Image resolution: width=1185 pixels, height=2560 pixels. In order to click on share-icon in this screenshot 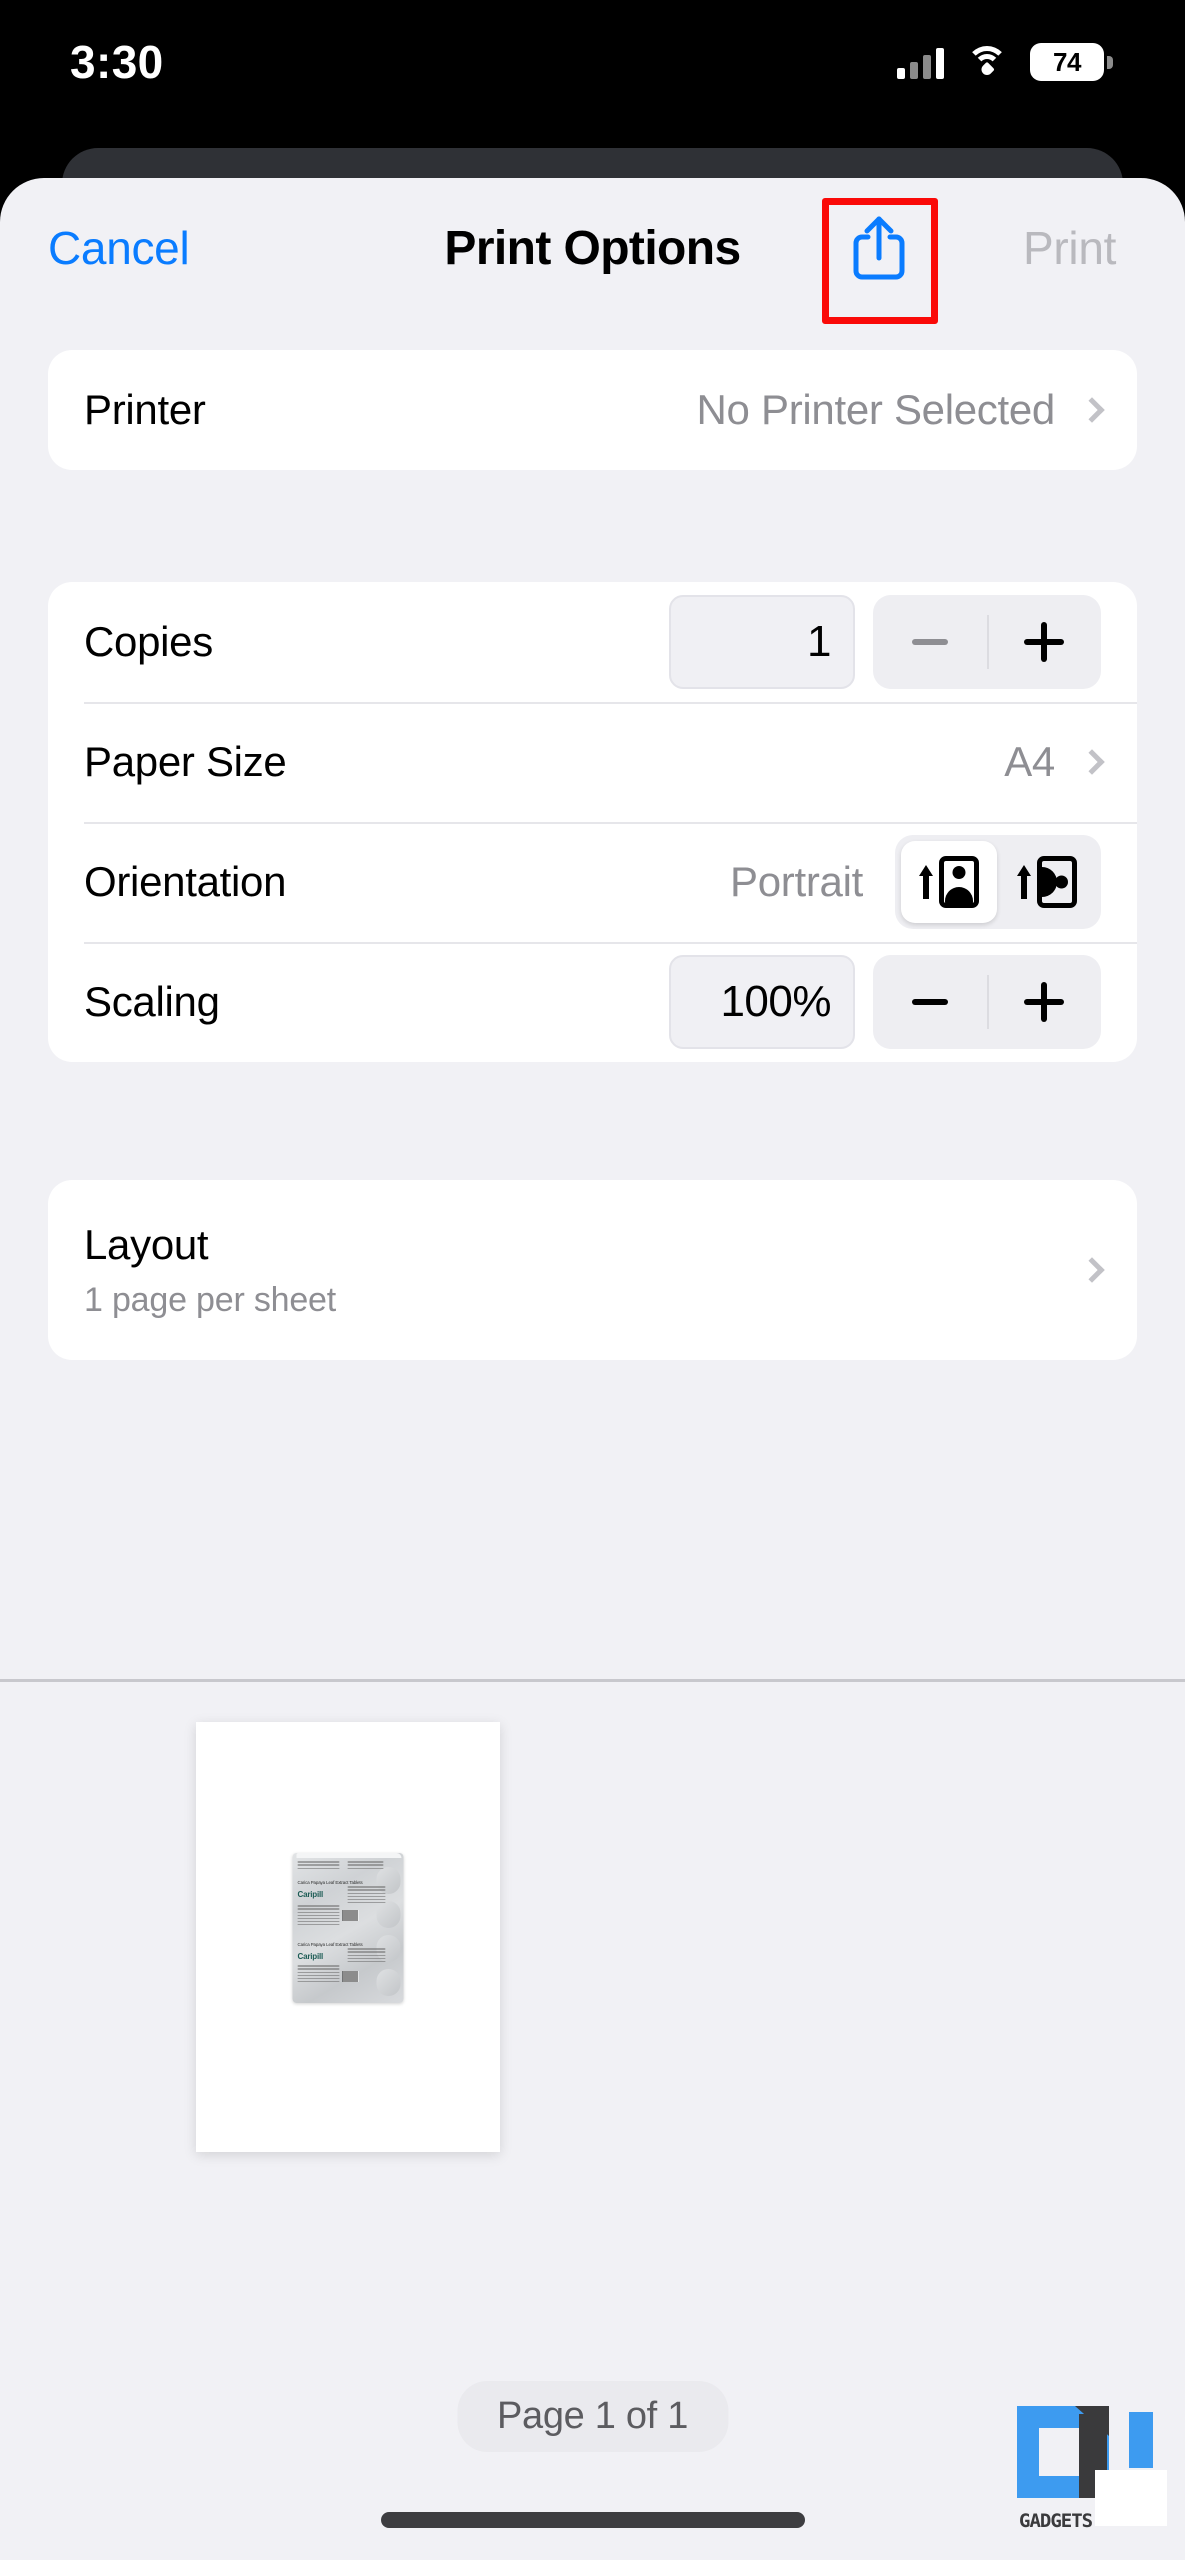, I will do `click(879, 248)`.